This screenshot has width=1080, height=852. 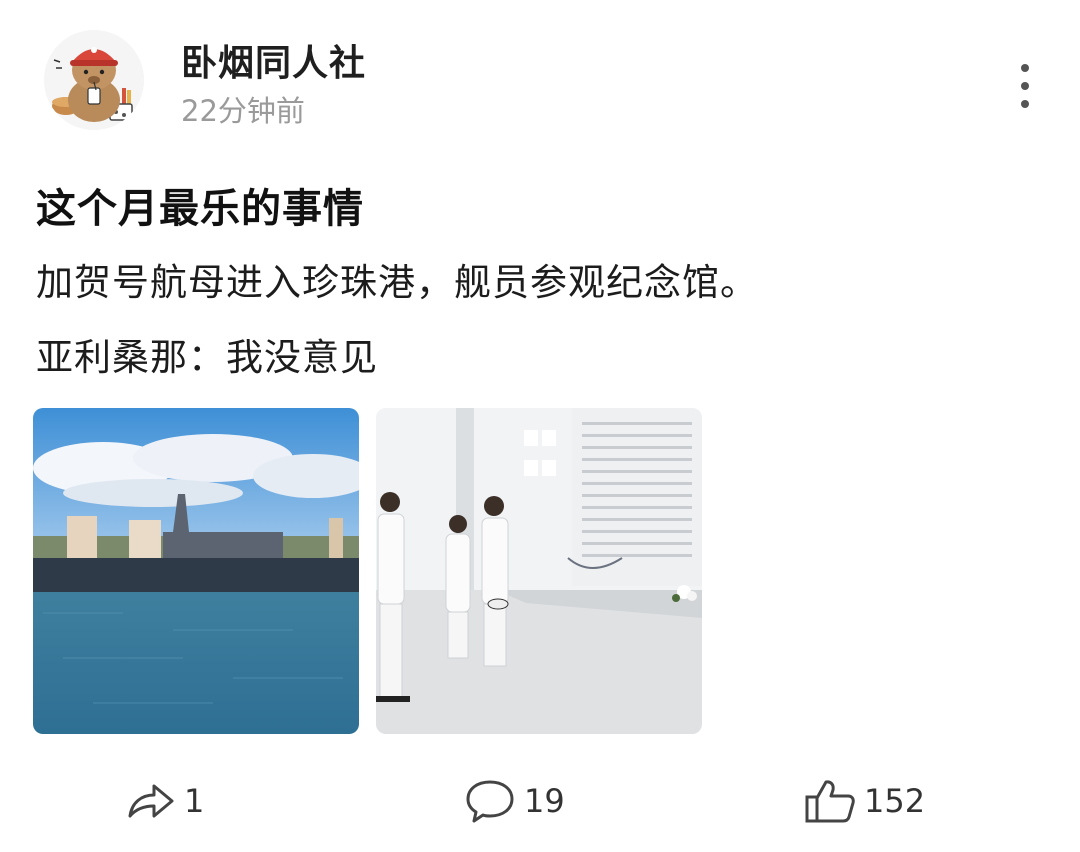 I want to click on like-button: 152, so click(x=864, y=801).